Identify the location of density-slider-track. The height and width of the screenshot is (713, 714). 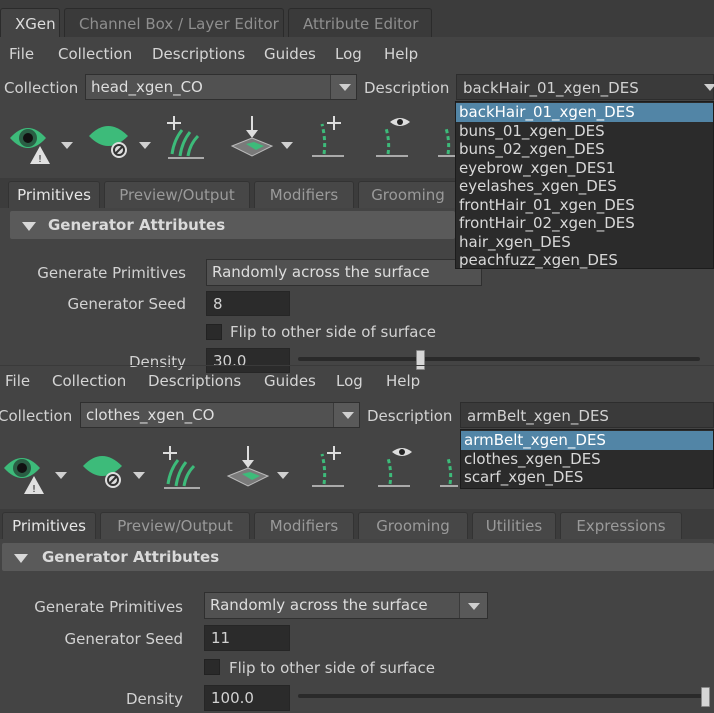
(499, 359).